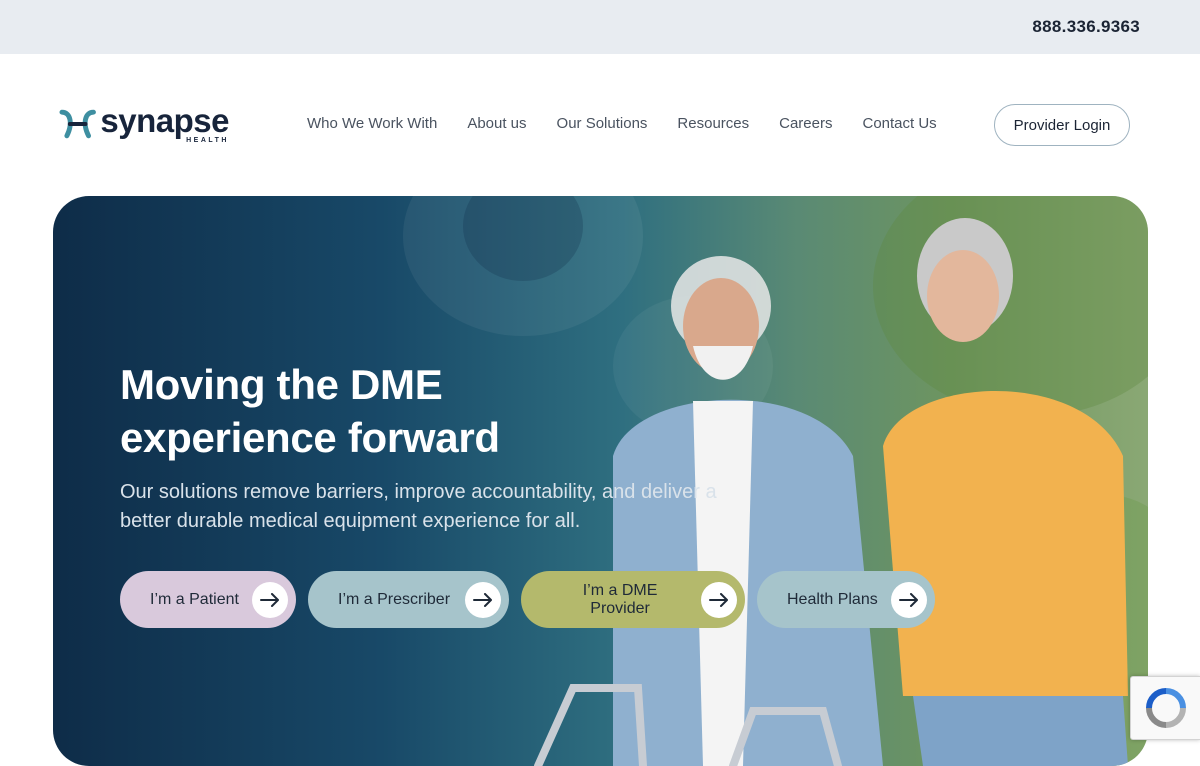 The height and width of the screenshot is (766, 1200). Describe the element at coordinates (281, 384) in the screenshot. I see `hero-title-line1: Moving the DME` at that location.